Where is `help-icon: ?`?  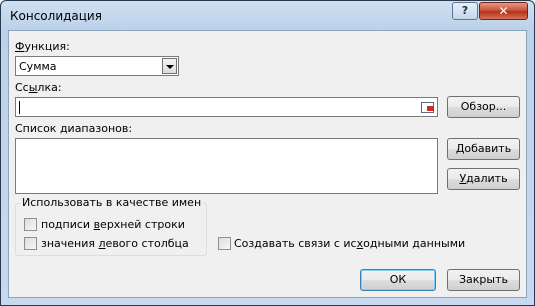
help-icon: ? is located at coordinates (465, 10).